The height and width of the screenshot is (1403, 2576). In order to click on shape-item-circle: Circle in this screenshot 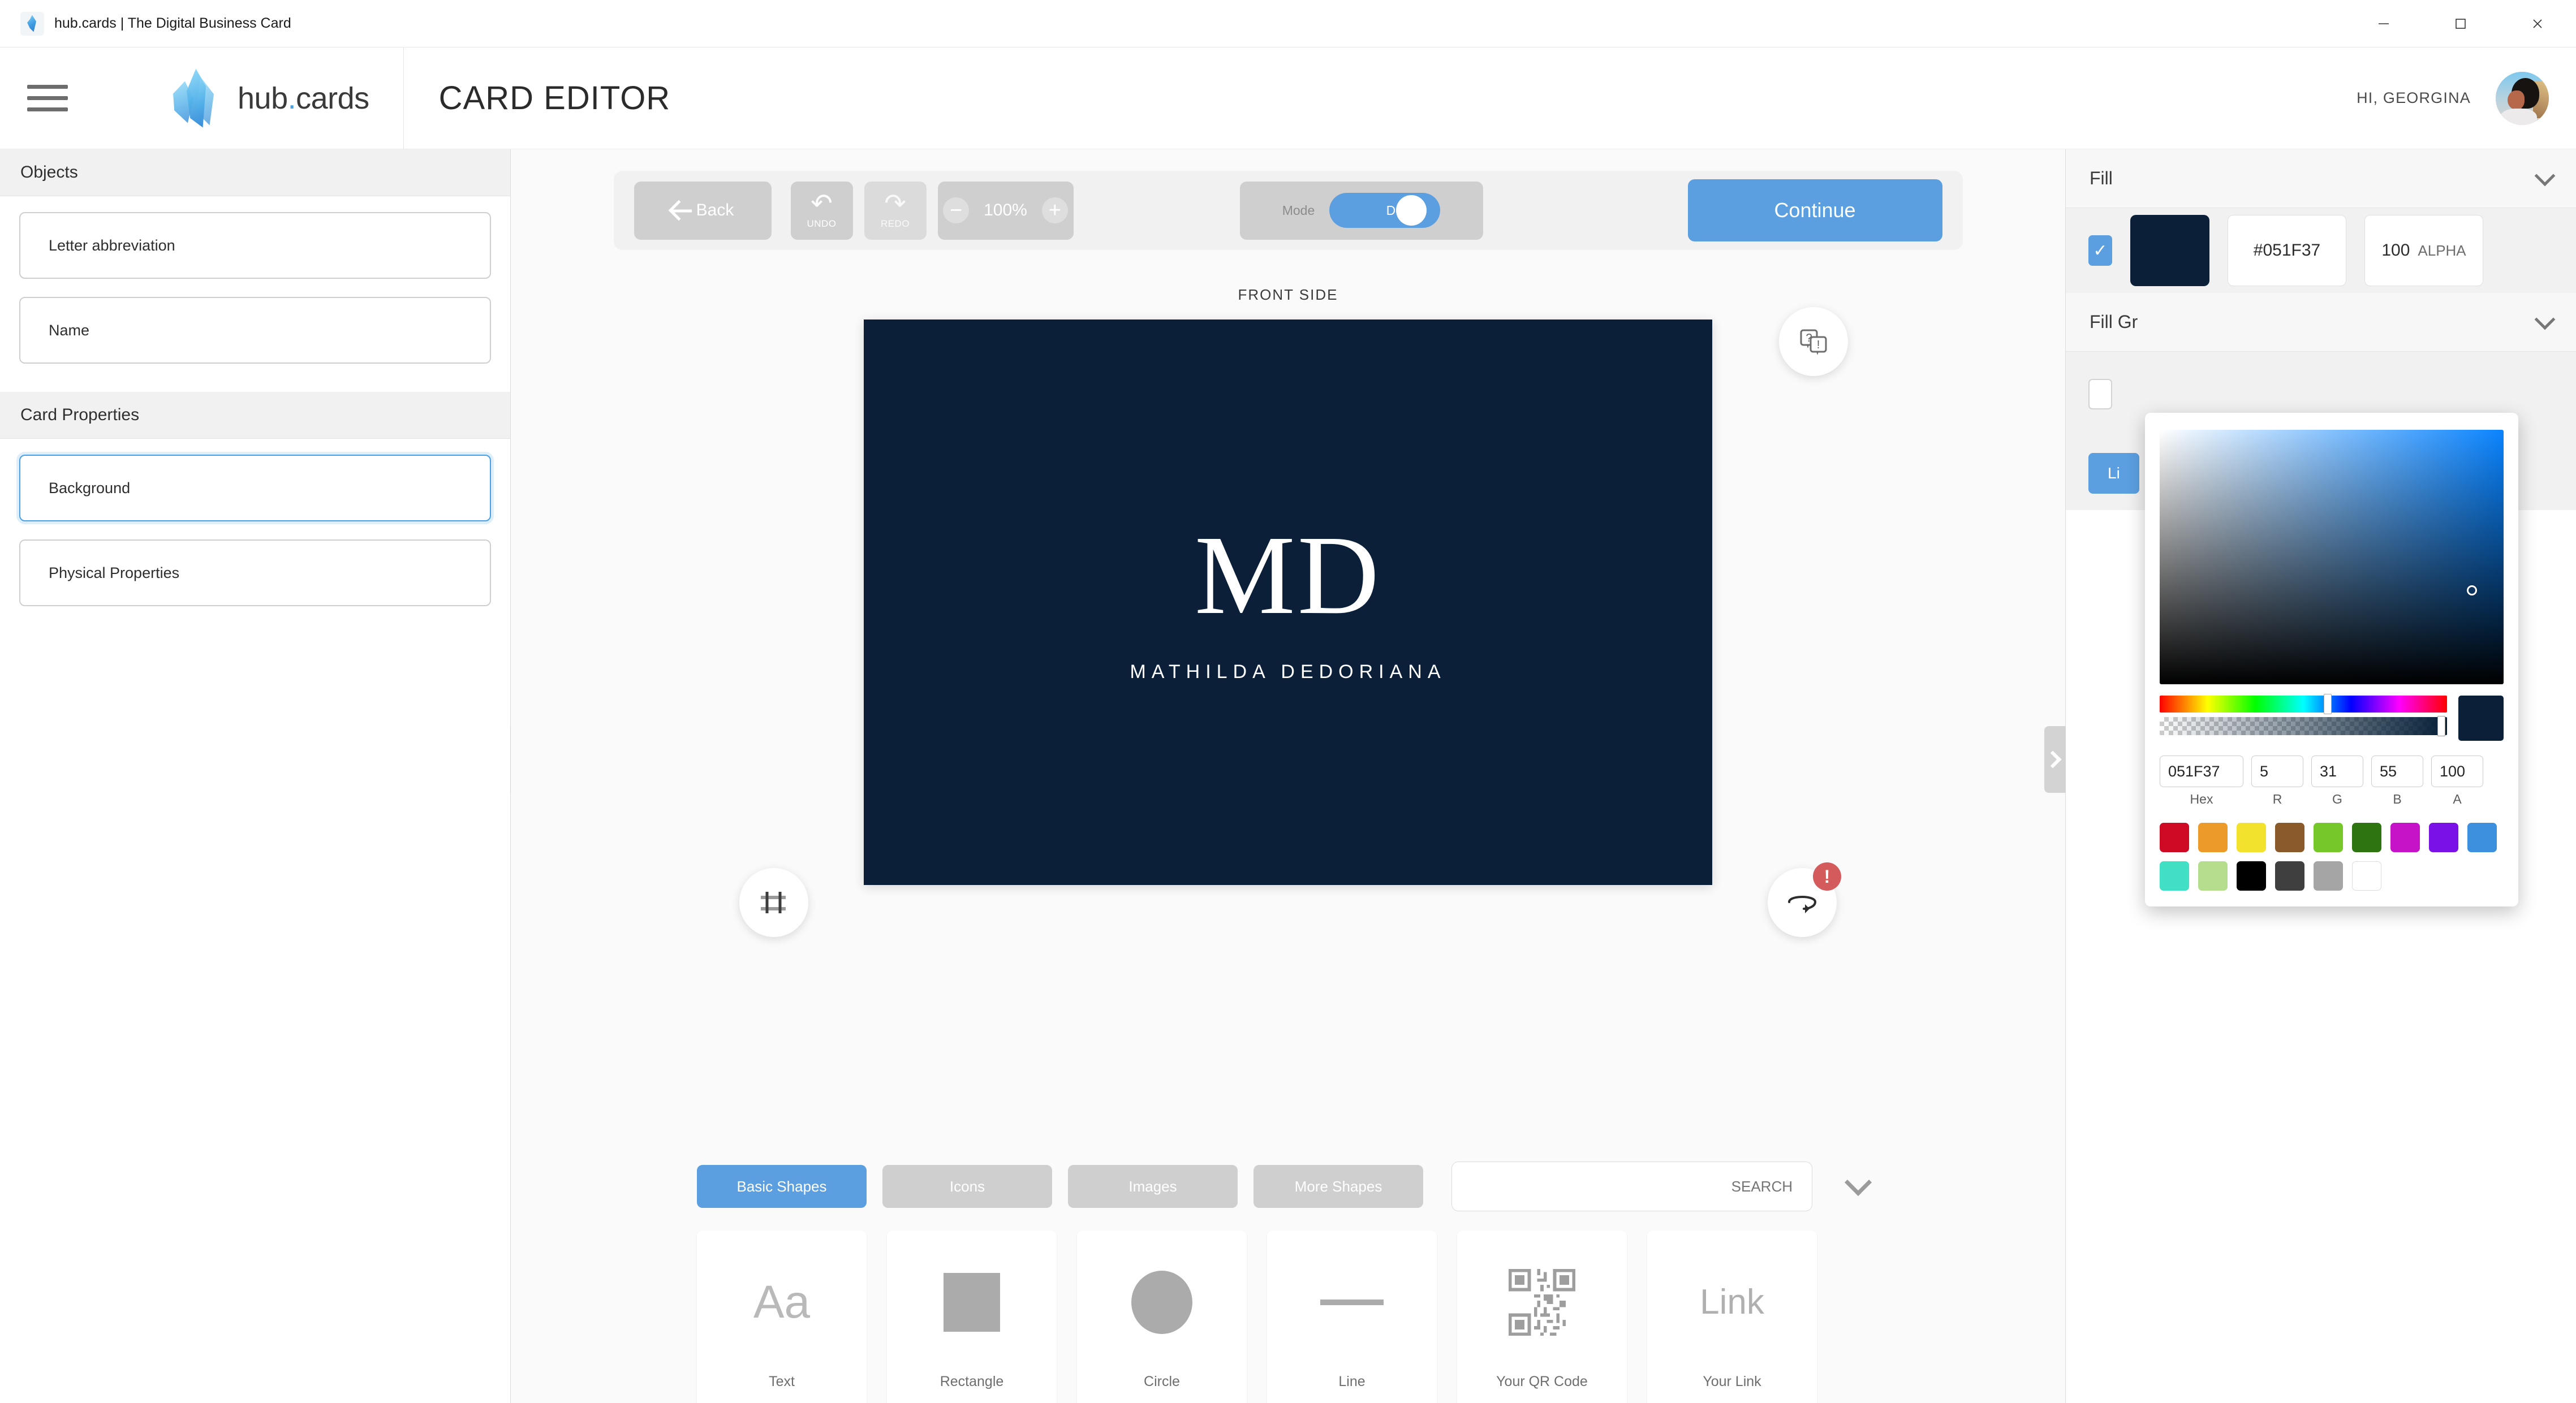, I will do `click(1162, 1317)`.